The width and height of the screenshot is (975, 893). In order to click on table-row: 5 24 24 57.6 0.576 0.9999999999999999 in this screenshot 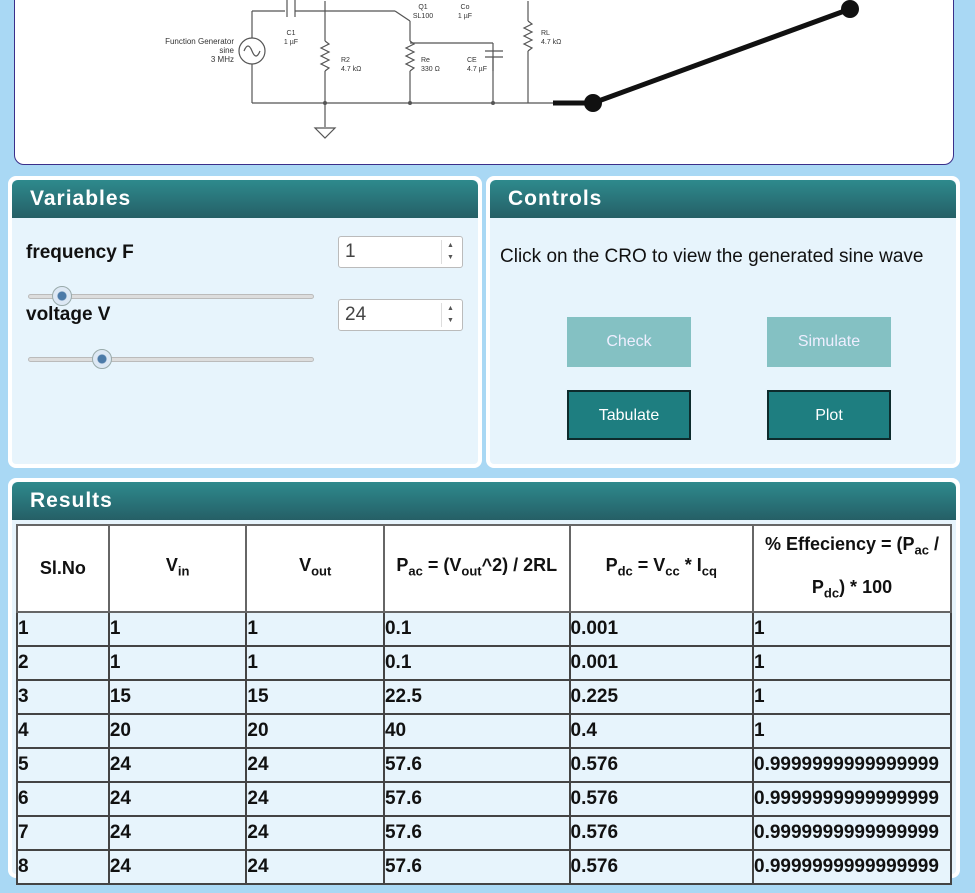, I will do `click(484, 765)`.